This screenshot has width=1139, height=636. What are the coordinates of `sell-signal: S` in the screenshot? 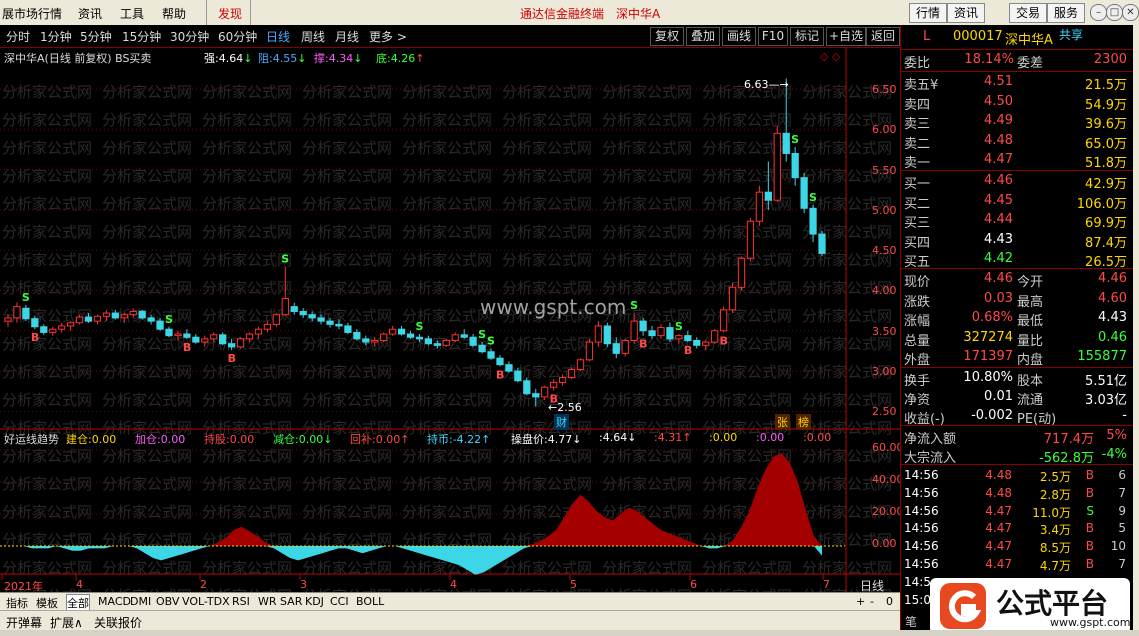 It's located at (679, 326).